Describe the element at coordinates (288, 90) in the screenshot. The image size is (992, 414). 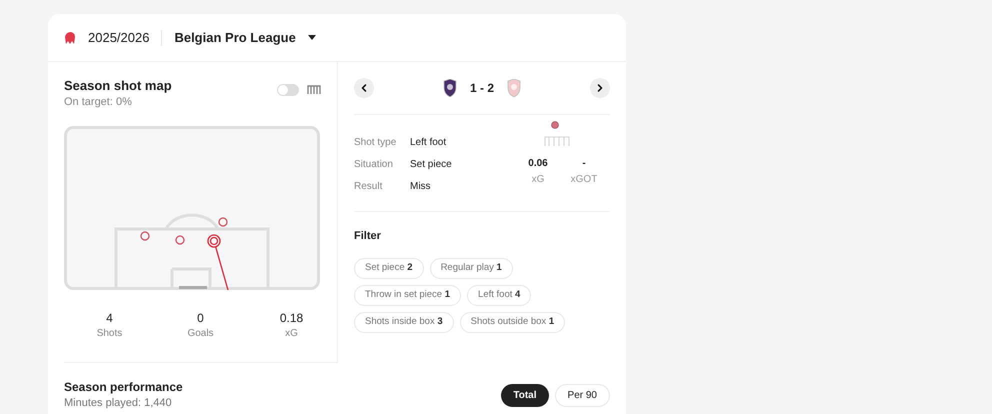
I see `toggle-switch` at that location.